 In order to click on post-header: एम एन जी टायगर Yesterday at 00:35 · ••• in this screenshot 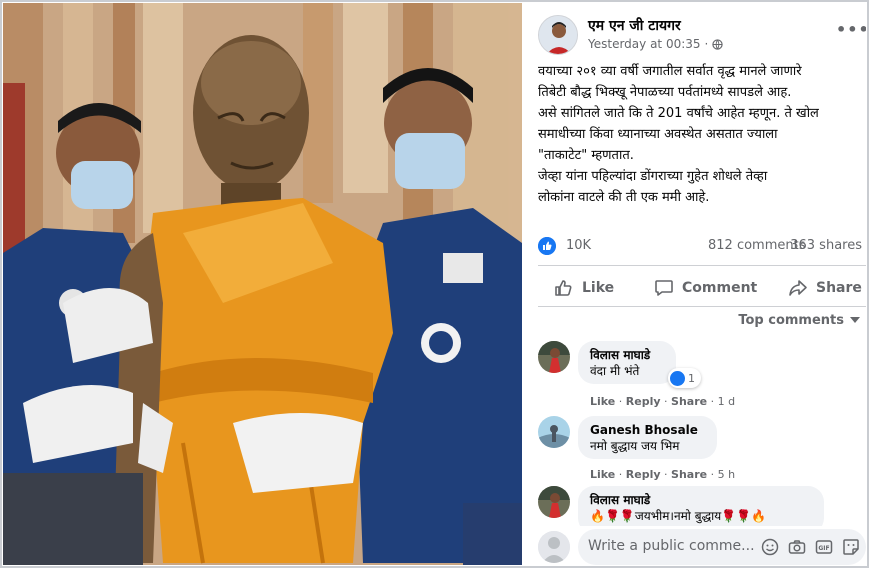, I will do `click(702, 37)`.